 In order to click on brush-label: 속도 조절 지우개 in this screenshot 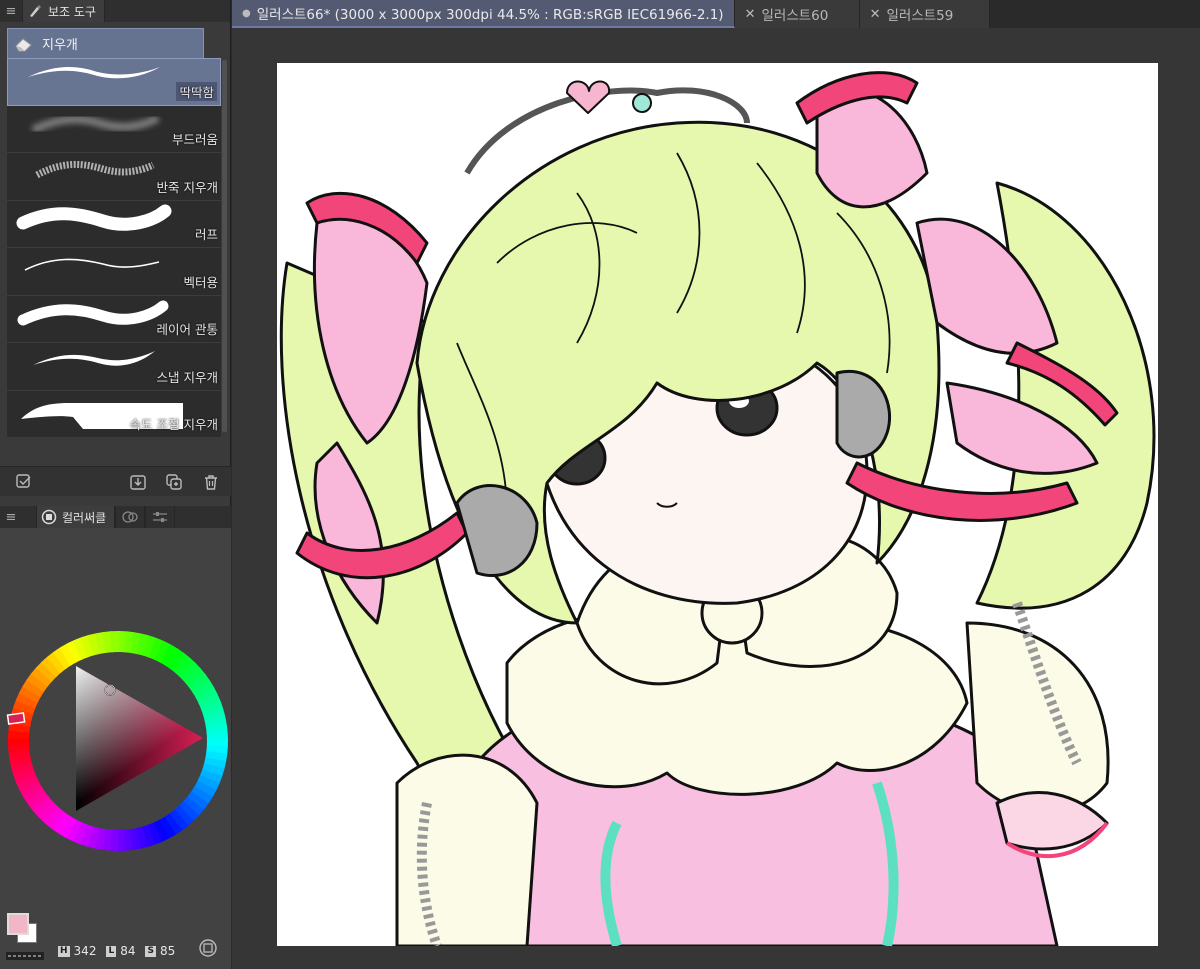, I will do `click(173, 424)`.